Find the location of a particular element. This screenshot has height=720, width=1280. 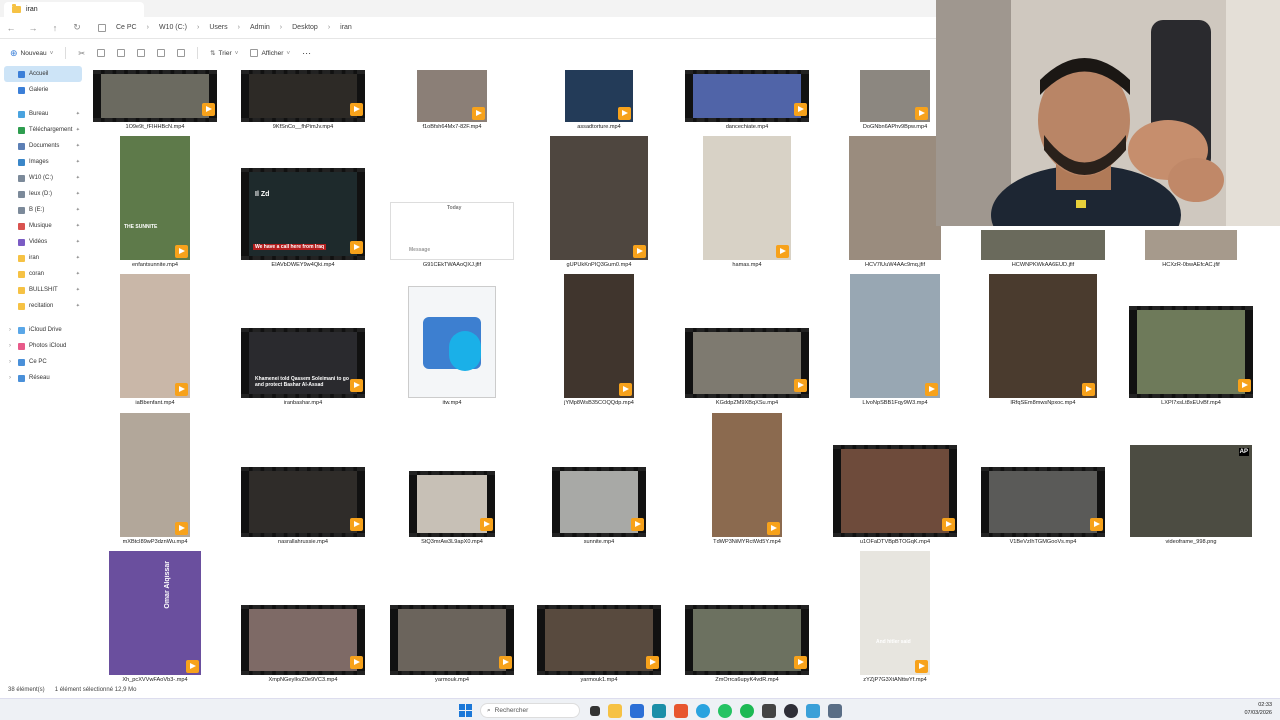

file-name: HCWNPKWkAA6EUD.jfif is located at coordinates (1043, 265).